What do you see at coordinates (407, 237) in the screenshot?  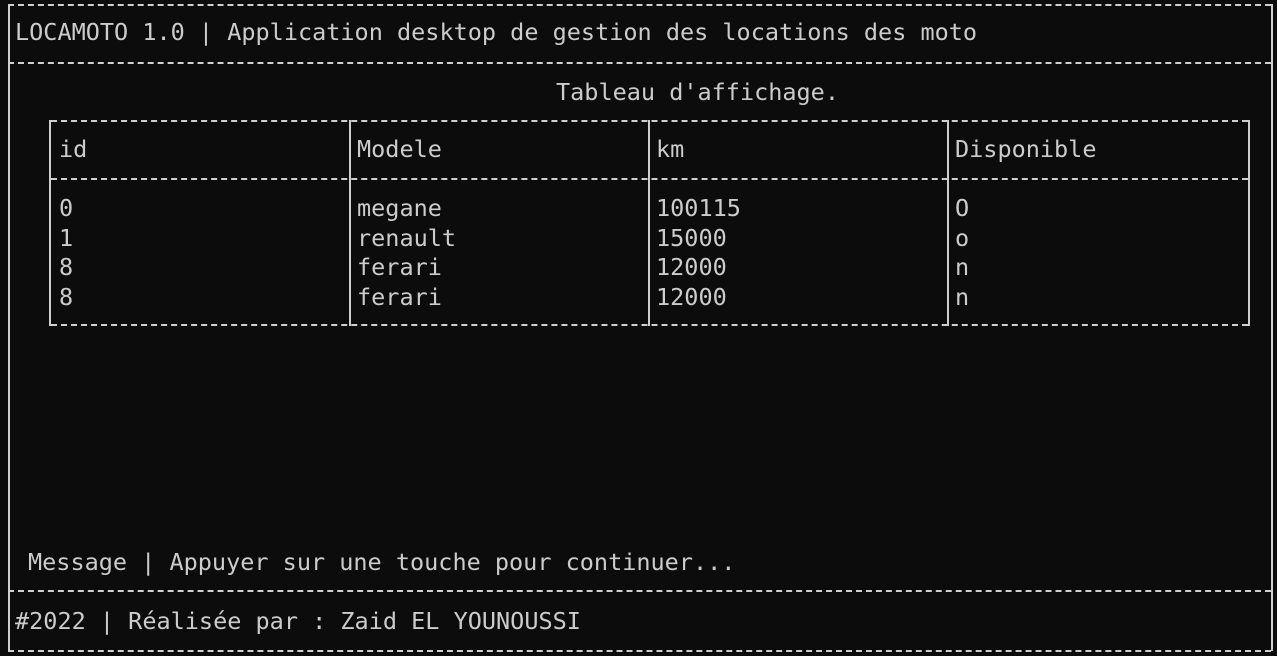 I see `table-cell: renault` at bounding box center [407, 237].